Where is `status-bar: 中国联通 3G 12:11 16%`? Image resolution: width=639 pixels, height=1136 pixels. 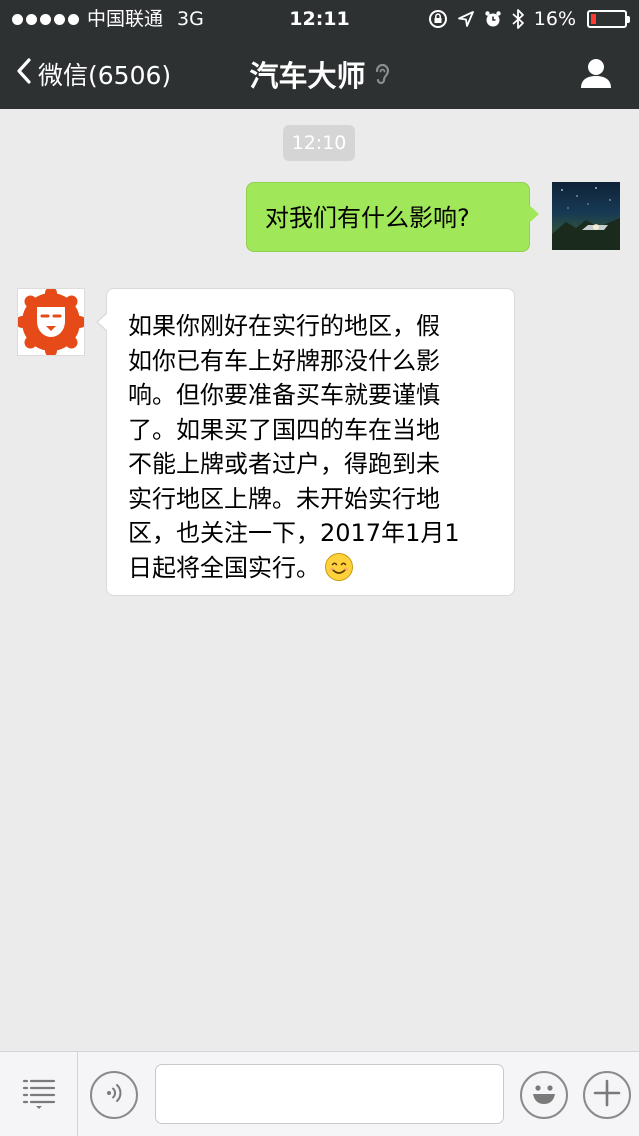
status-bar: 中国联通 3G 12:11 16% is located at coordinates (319, 19).